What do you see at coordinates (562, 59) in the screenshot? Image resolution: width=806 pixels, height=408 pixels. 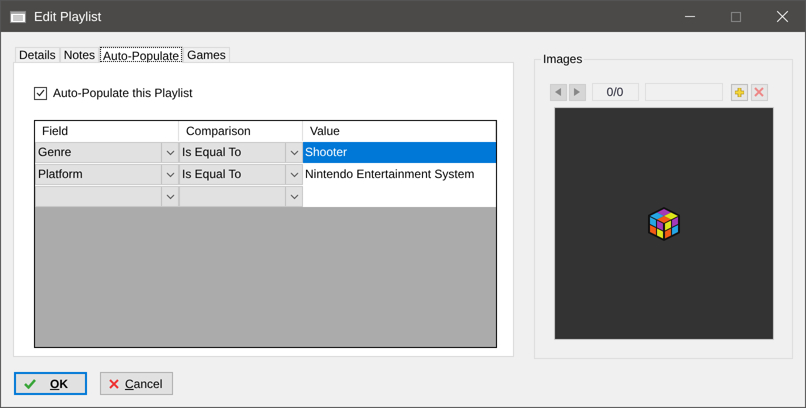 I see `group-title: Images` at bounding box center [562, 59].